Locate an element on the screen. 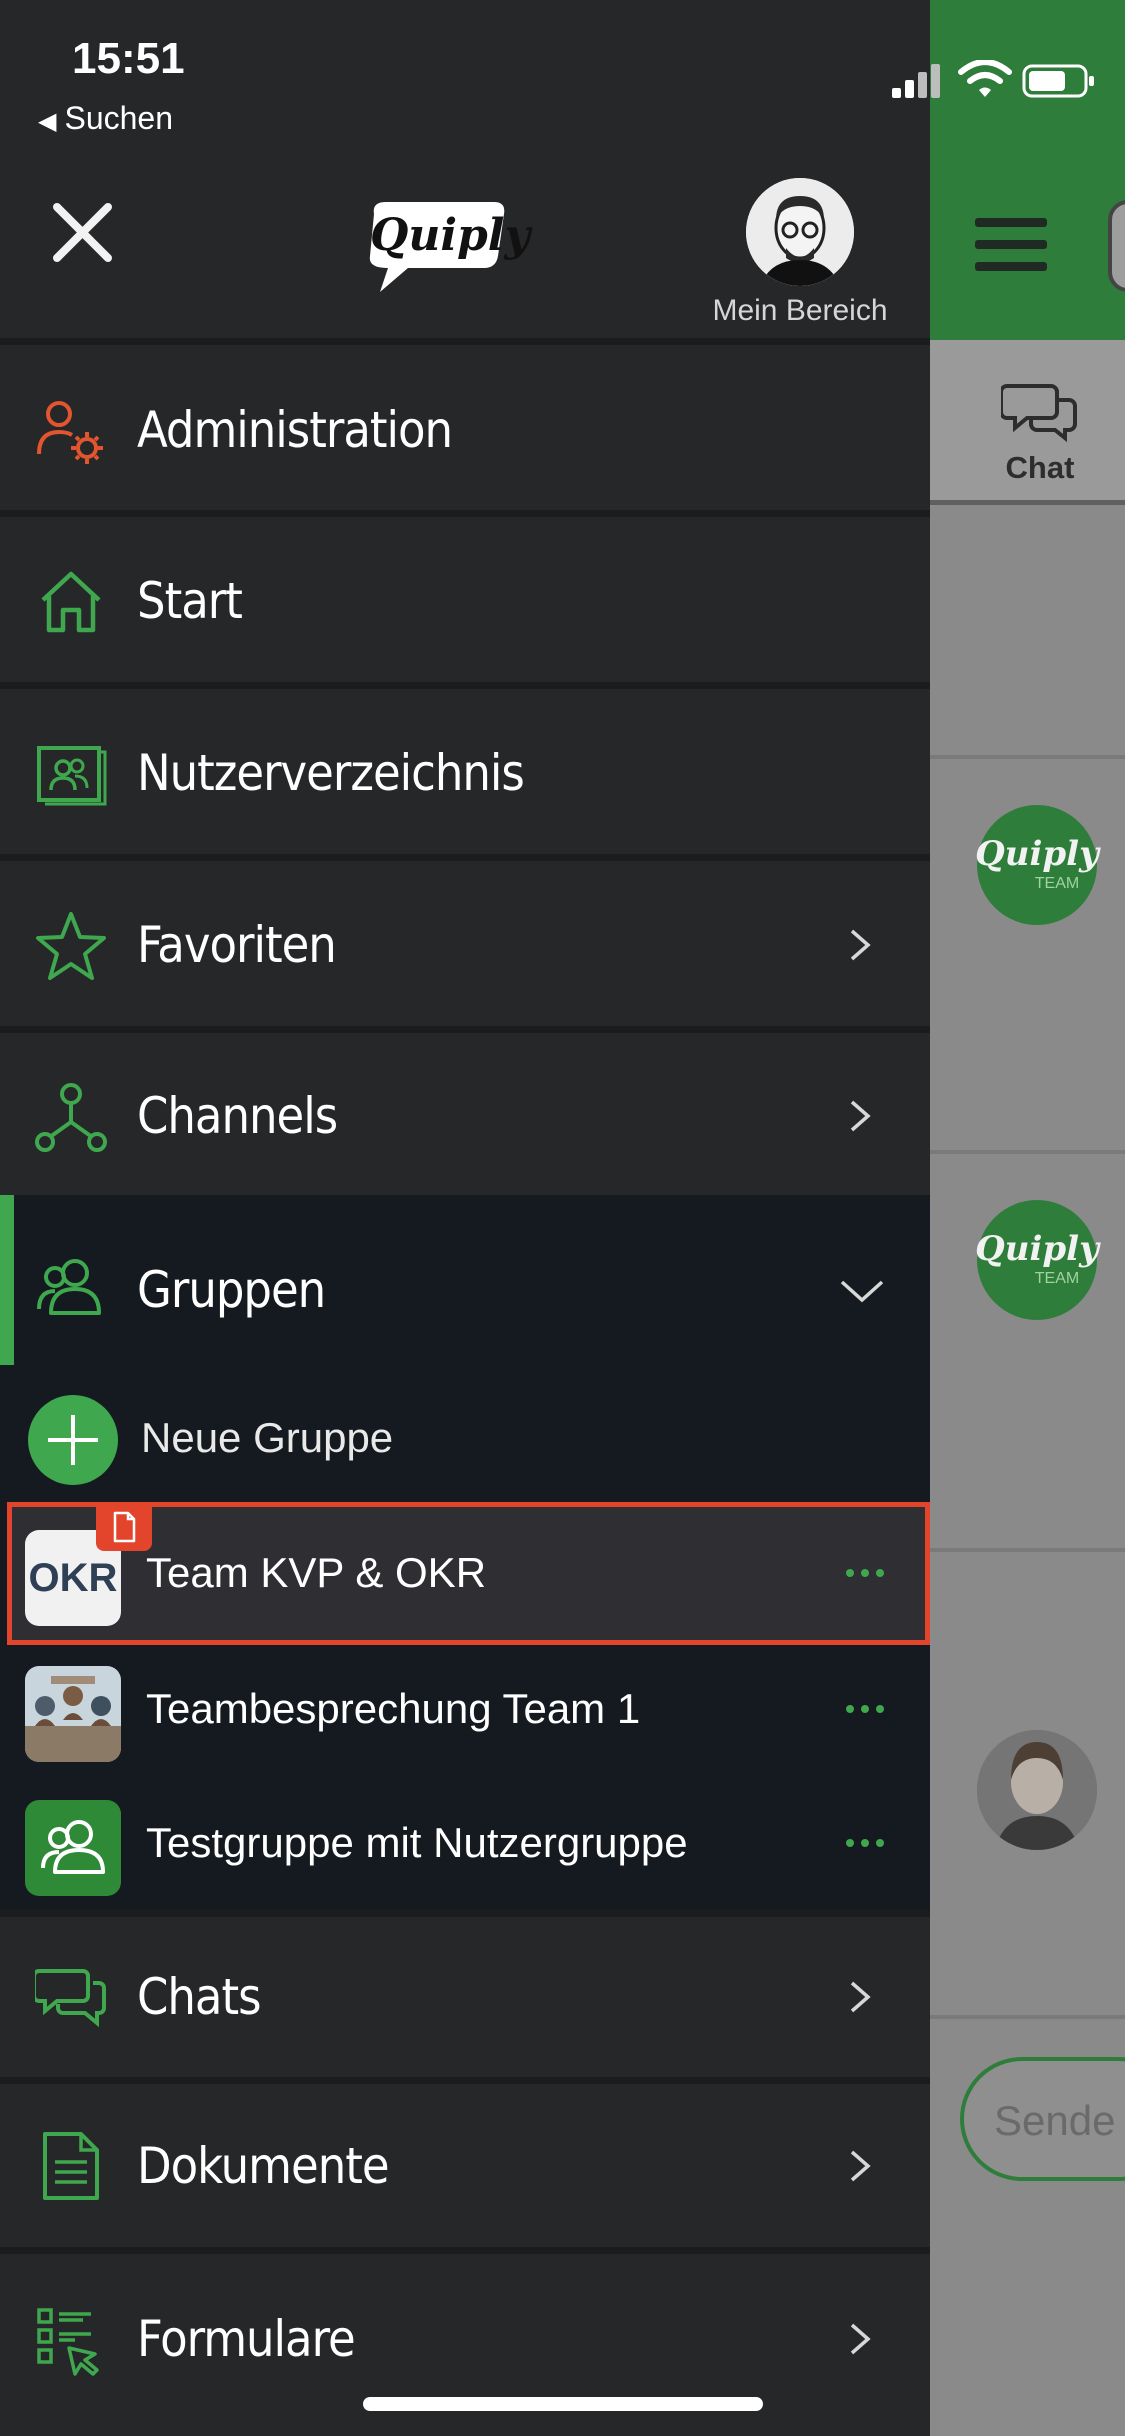 The height and width of the screenshot is (2436, 1125). bg-header-pill is located at coordinates (1116, 246).